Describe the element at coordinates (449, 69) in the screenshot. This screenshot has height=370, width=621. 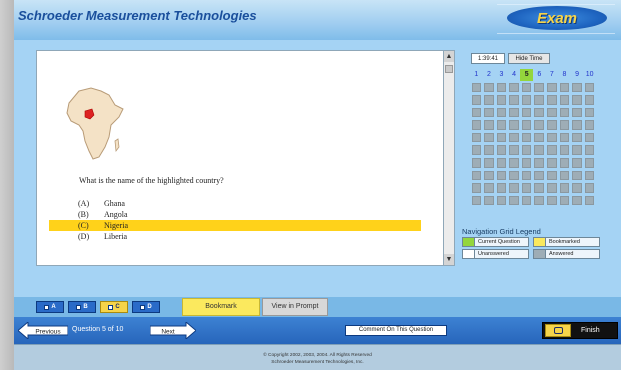
I see `scroll-thumb` at that location.